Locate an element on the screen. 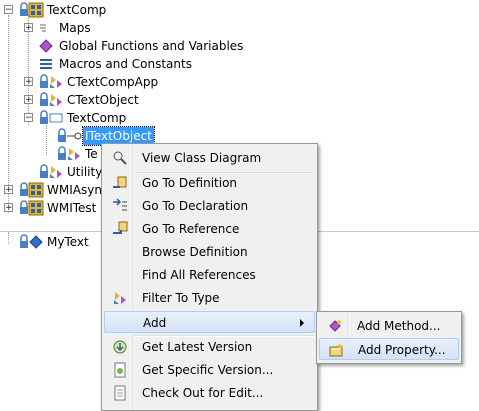 The height and width of the screenshot is (411, 479). menu-item-label: Go To Reference is located at coordinates (191, 229).